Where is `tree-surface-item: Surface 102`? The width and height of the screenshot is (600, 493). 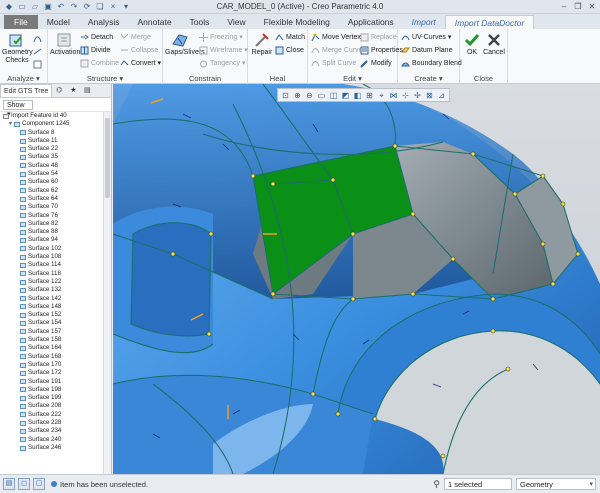 tree-surface-item: Surface 102 is located at coordinates (52, 249).